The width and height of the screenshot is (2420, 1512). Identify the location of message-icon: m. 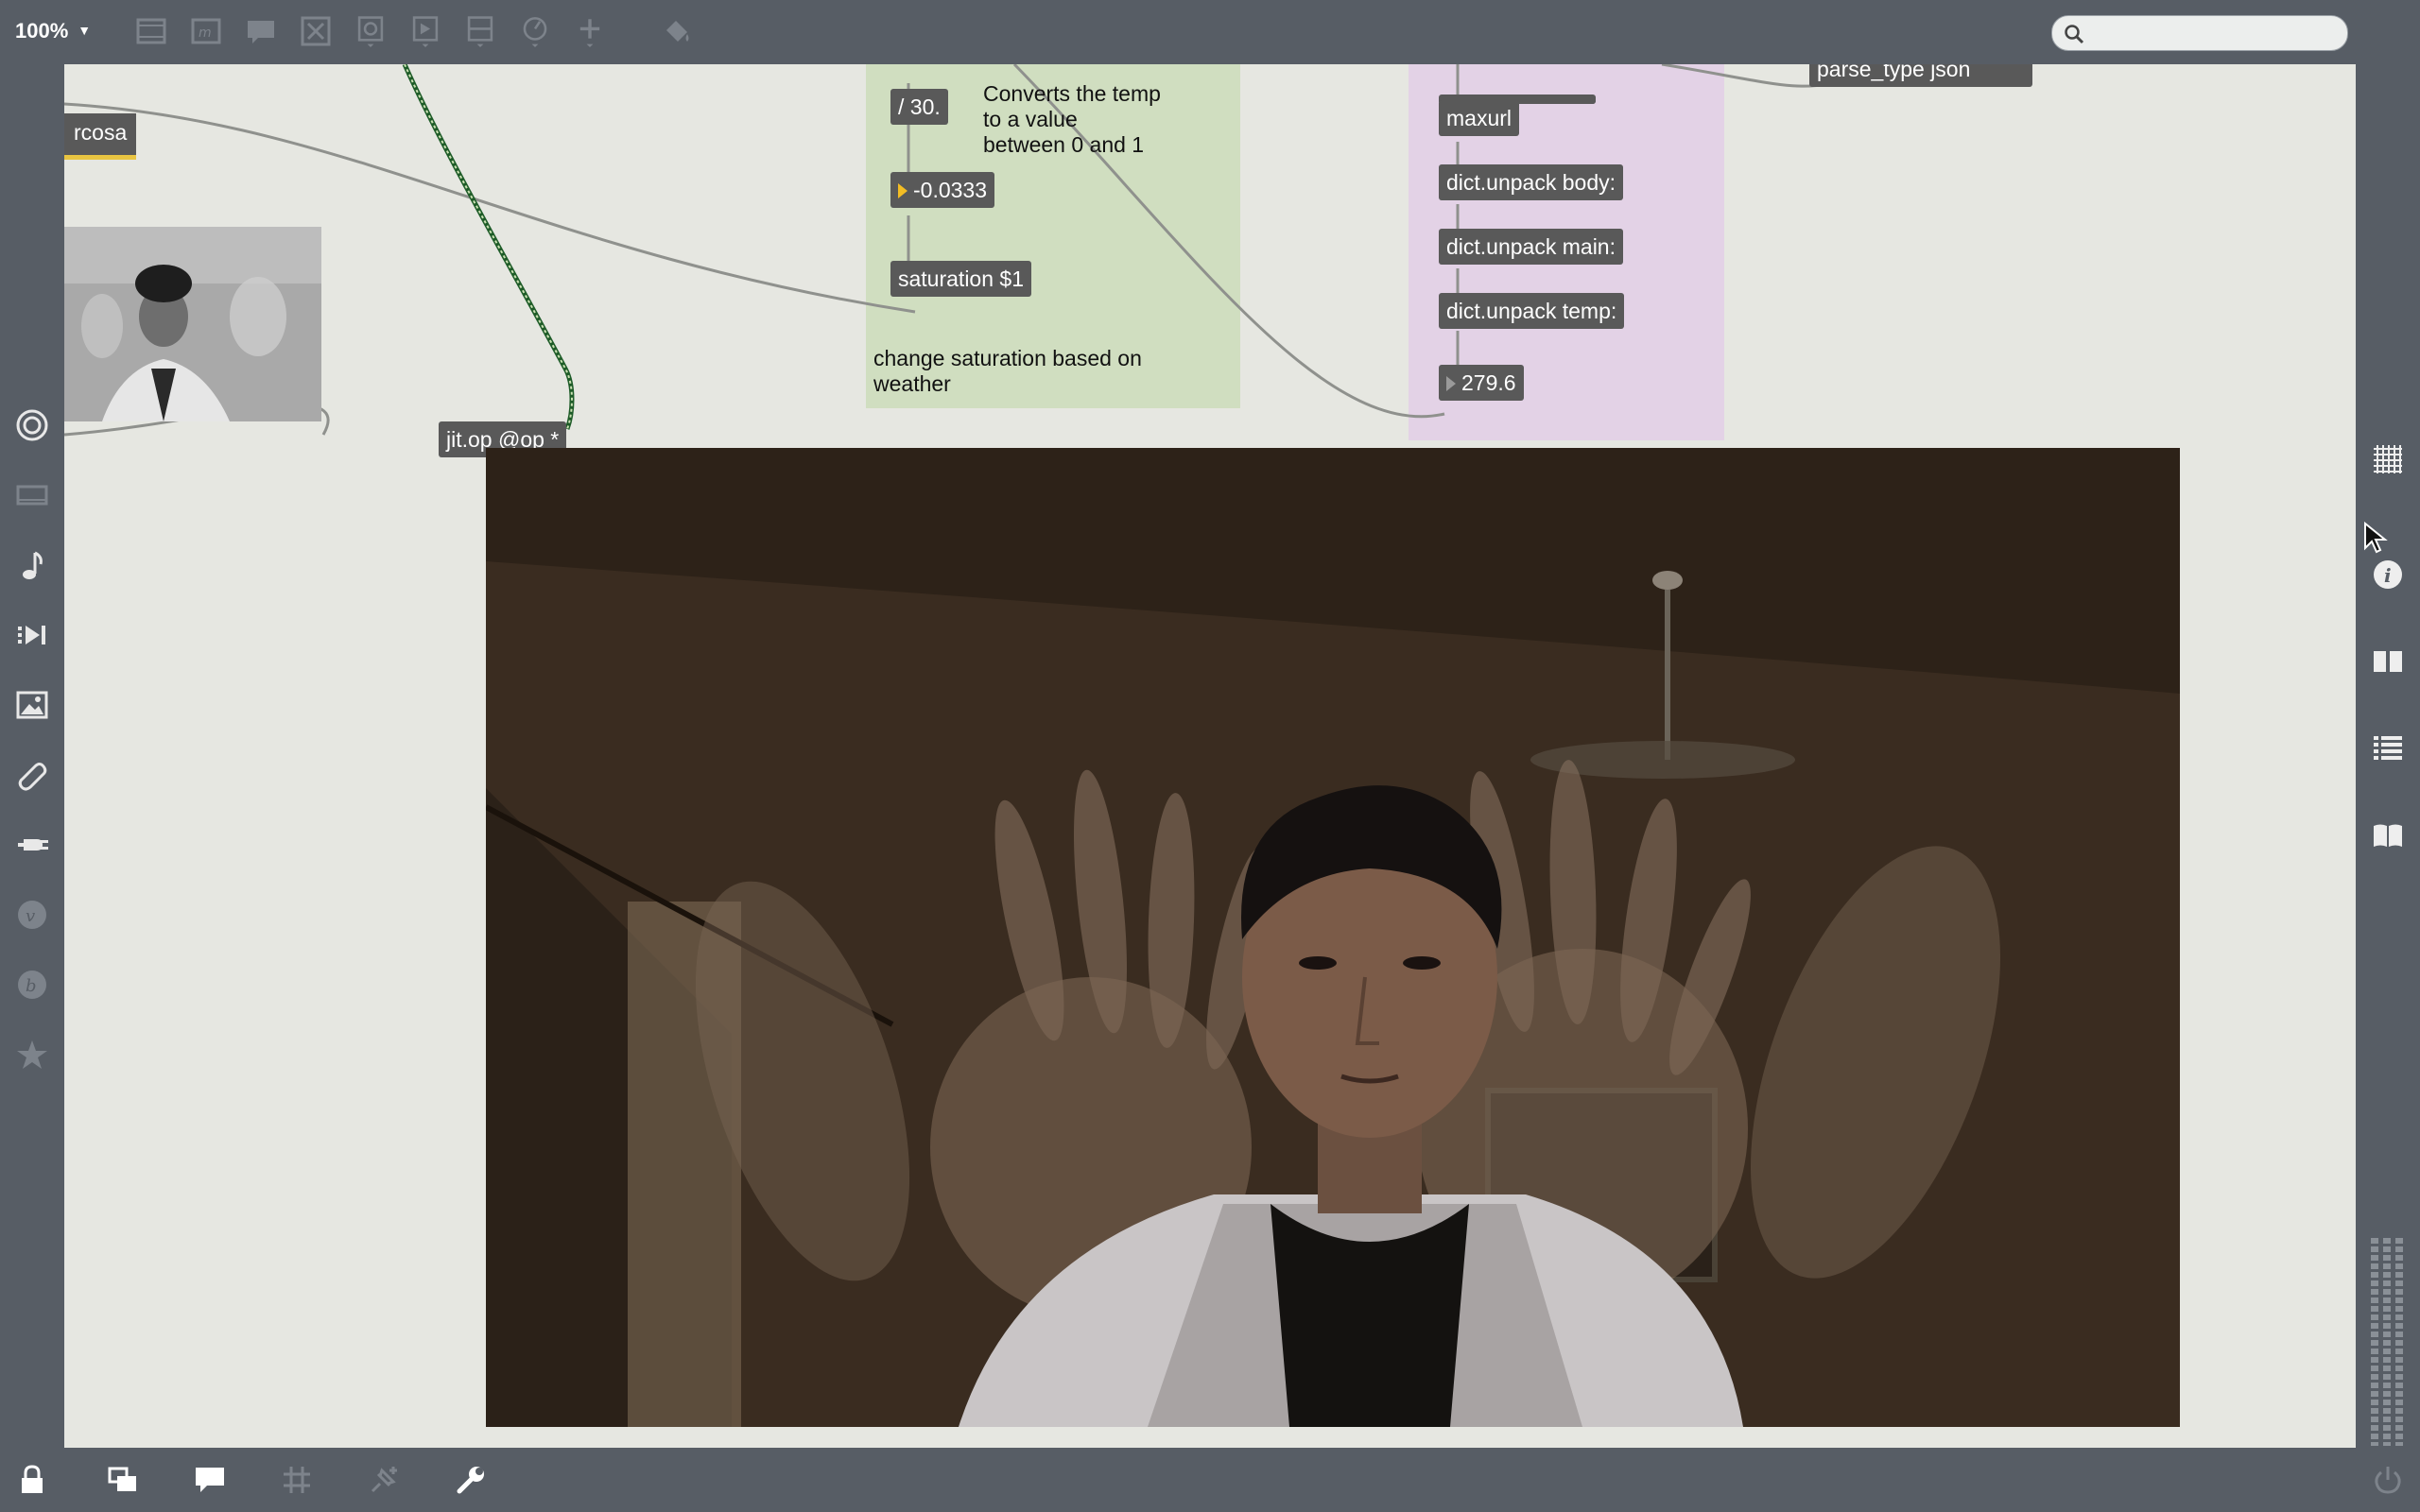
(206, 31).